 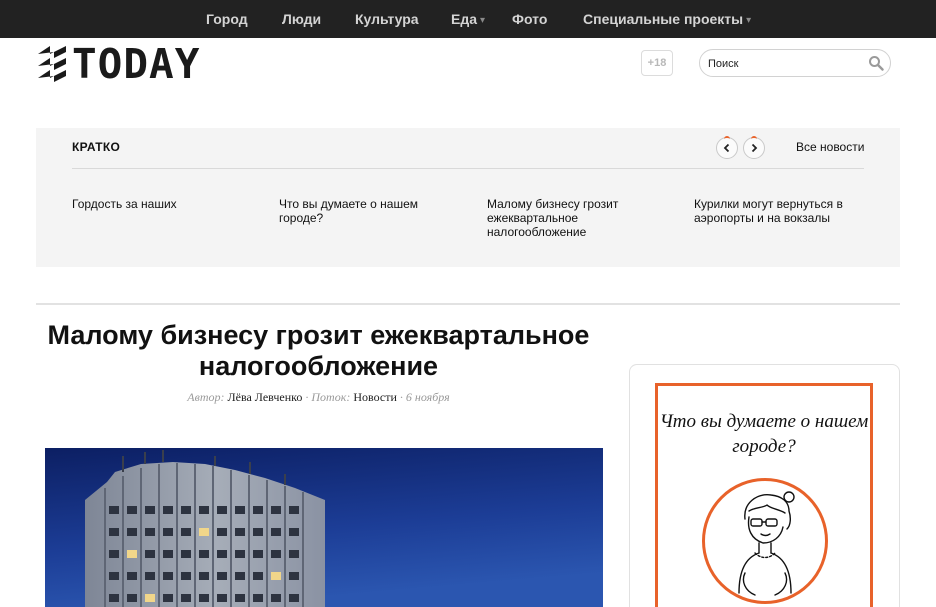 I want to click on chevron-right-icon, so click(x=754, y=148).